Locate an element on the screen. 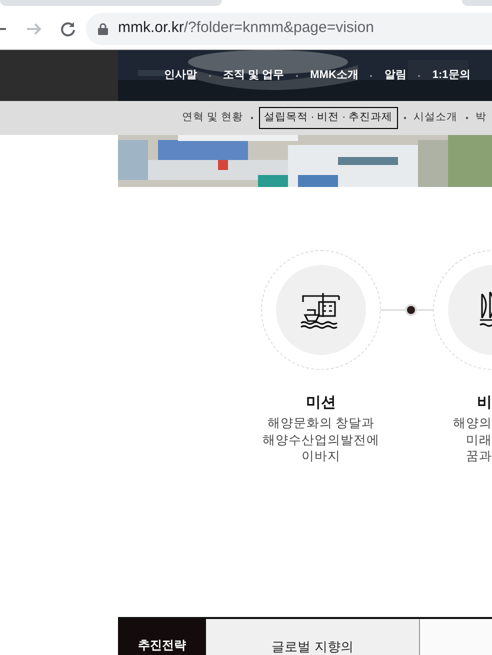  address-bar: mmk.or.kr/?folder=knmm&page=vision is located at coordinates (289, 28).